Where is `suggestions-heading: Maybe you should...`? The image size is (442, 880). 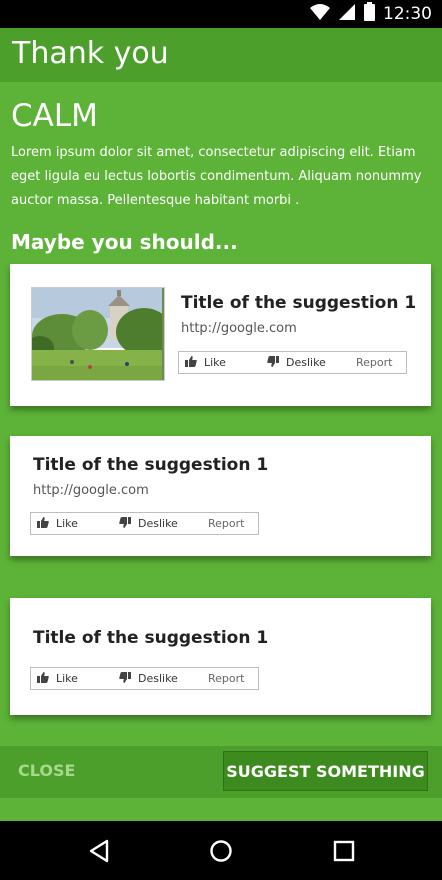 suggestions-heading: Maybe you should... is located at coordinates (124, 242).